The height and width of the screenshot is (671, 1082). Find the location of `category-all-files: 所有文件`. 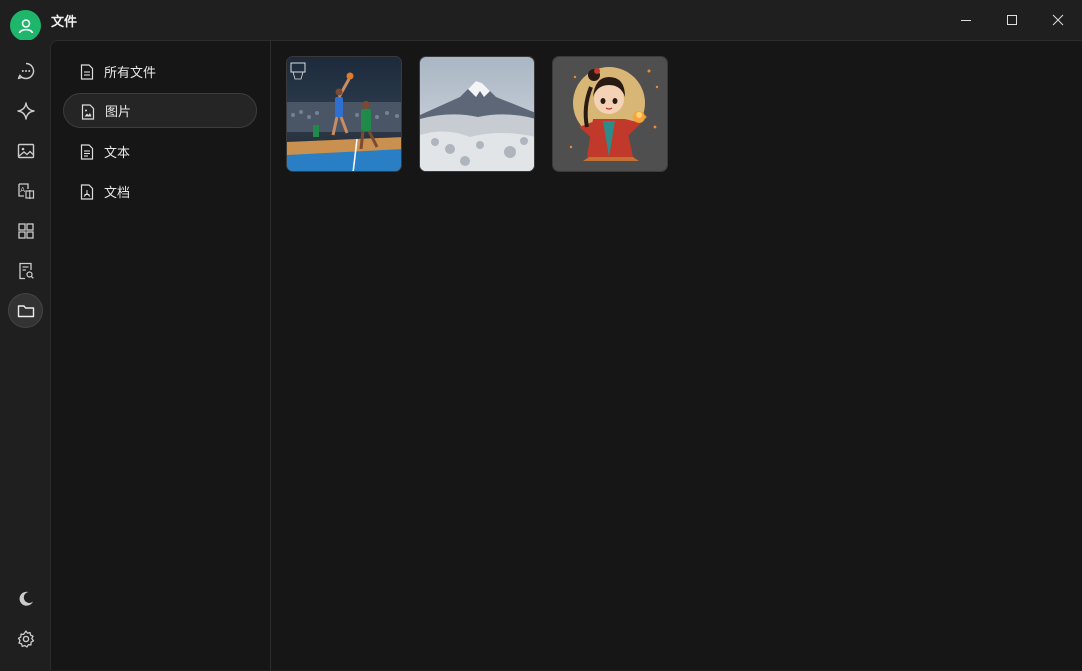

category-all-files: 所有文件 is located at coordinates (160, 71).